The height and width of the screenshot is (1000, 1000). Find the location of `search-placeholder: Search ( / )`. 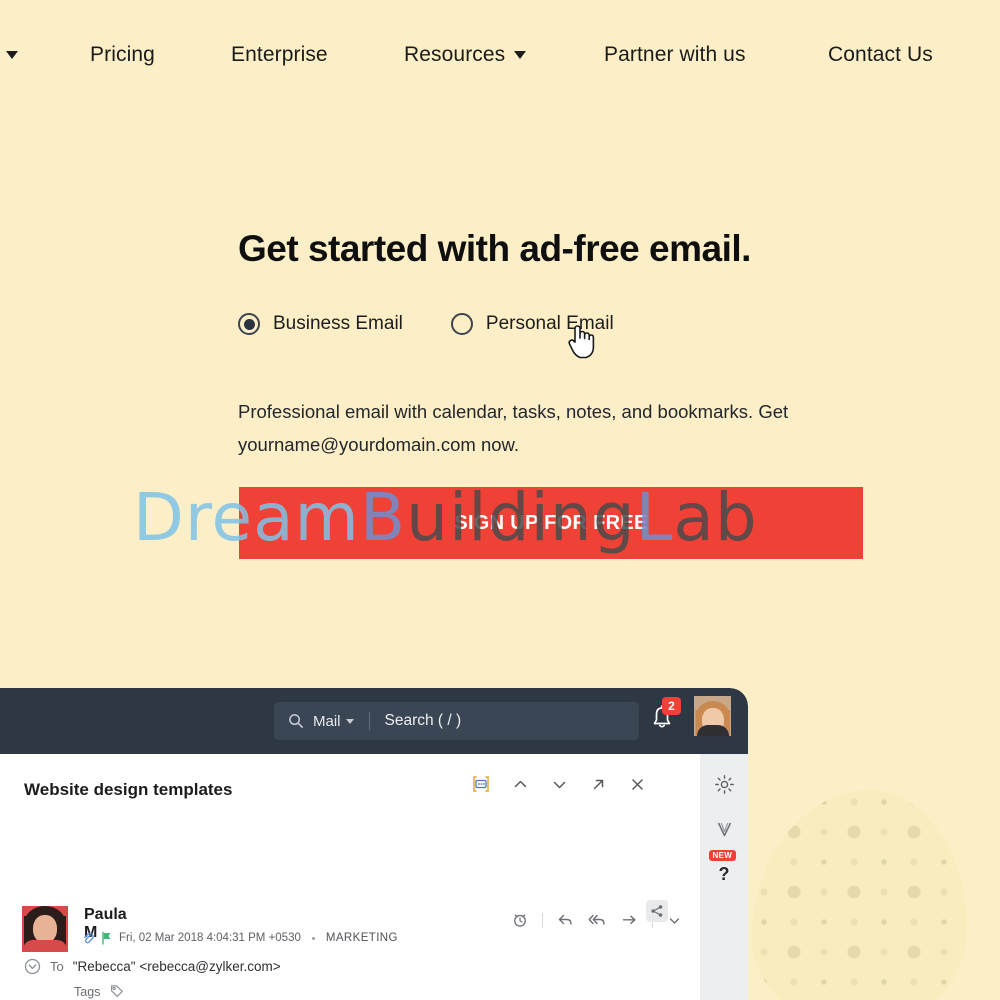

search-placeholder: Search ( / ) is located at coordinates (423, 720).